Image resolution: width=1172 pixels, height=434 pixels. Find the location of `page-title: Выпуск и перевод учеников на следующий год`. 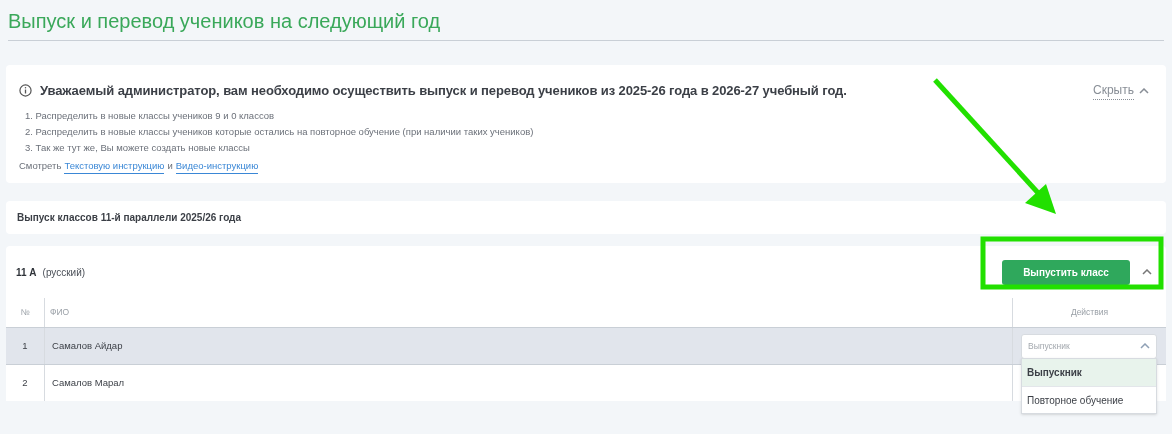

page-title: Выпуск и перевод учеников на следующий год is located at coordinates (225, 21).